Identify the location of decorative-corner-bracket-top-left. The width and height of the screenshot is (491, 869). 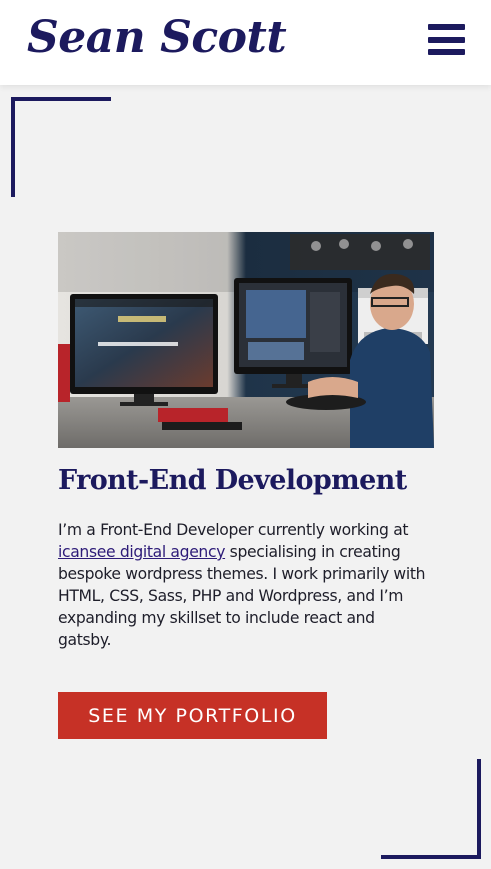
(61, 147).